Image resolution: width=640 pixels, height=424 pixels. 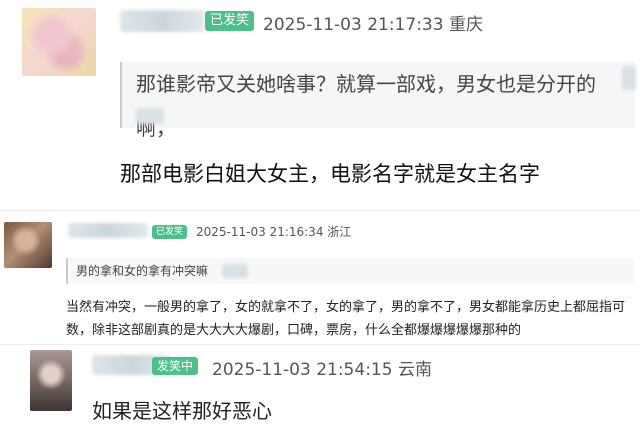 What do you see at coordinates (465, 25) in the screenshot?
I see `comment-location: 重庆` at bounding box center [465, 25].